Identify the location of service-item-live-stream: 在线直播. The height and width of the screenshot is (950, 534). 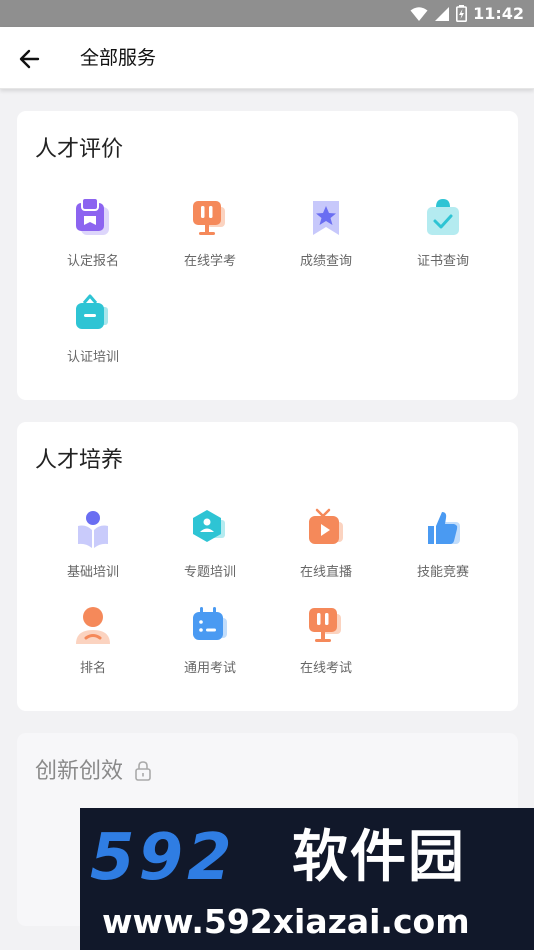
(326, 544).